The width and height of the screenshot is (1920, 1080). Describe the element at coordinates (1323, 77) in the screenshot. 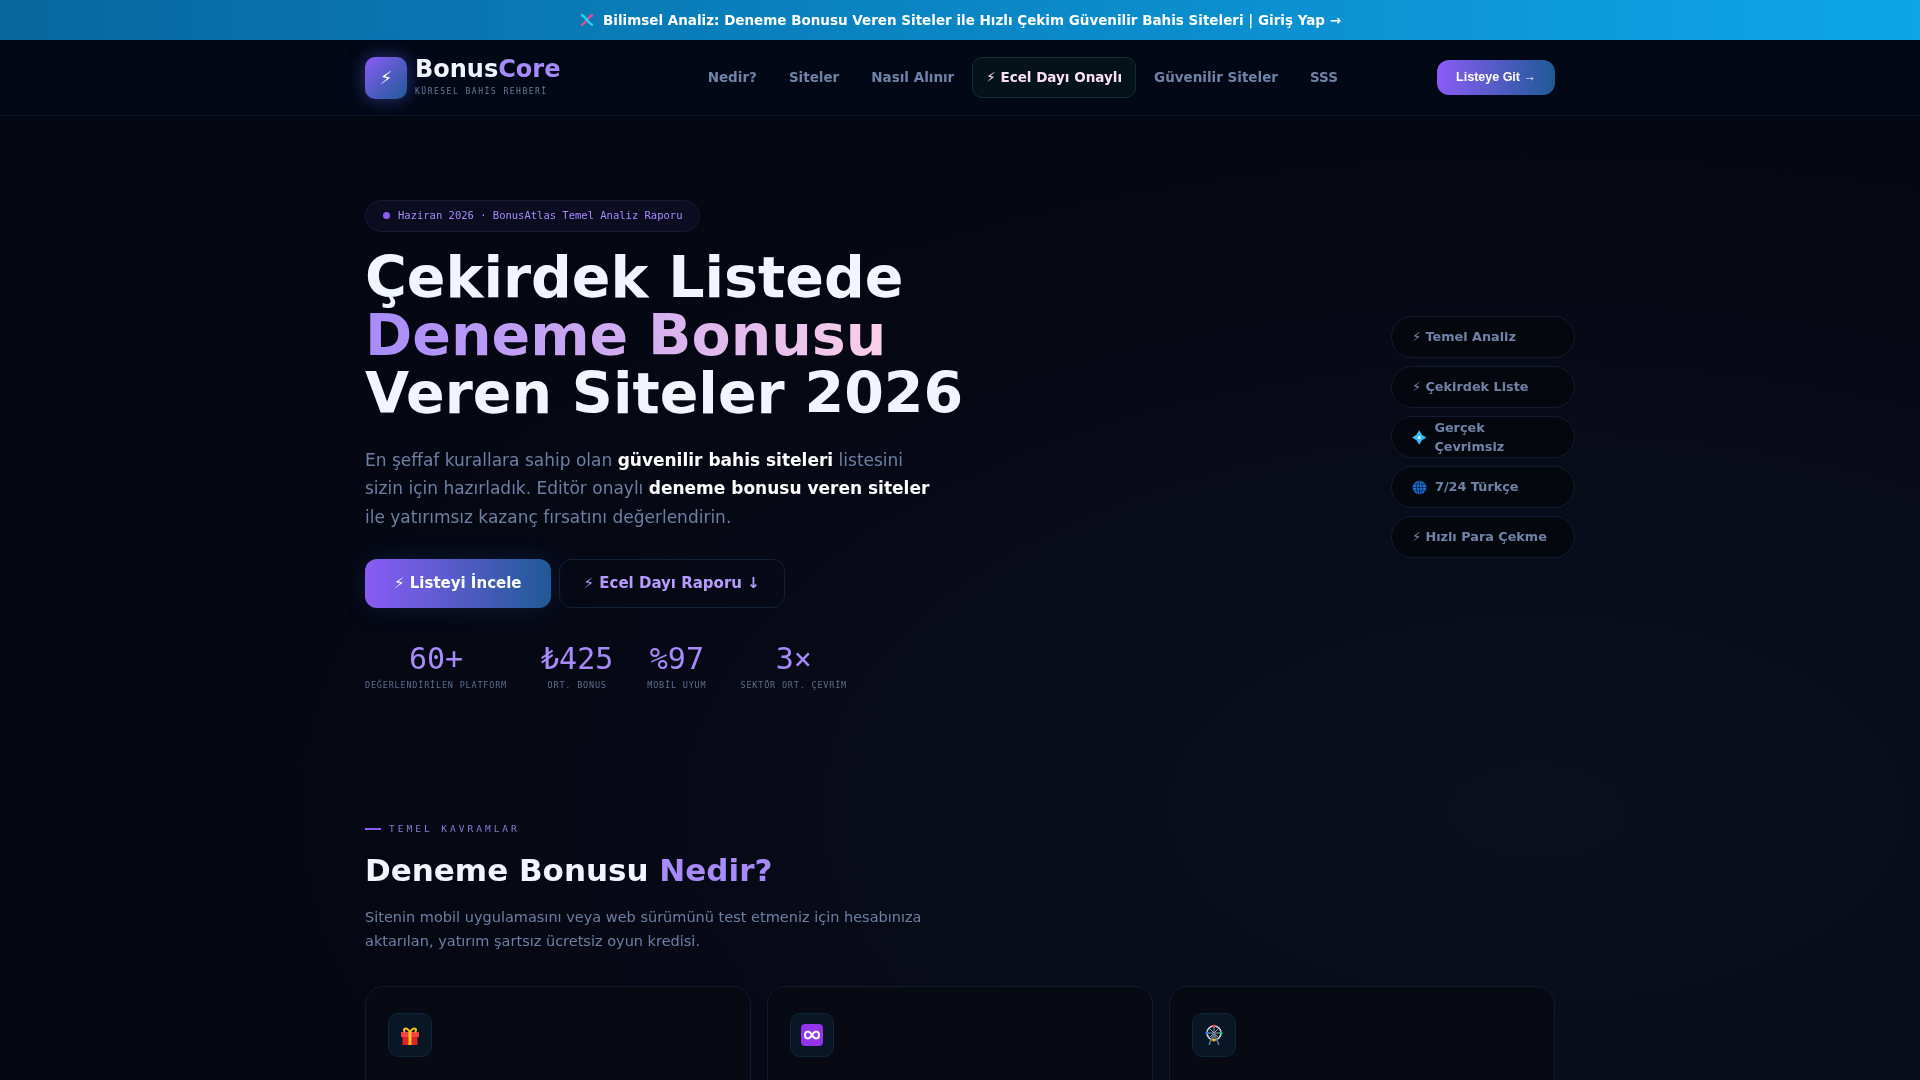

I see `nav-link: SSS` at that location.